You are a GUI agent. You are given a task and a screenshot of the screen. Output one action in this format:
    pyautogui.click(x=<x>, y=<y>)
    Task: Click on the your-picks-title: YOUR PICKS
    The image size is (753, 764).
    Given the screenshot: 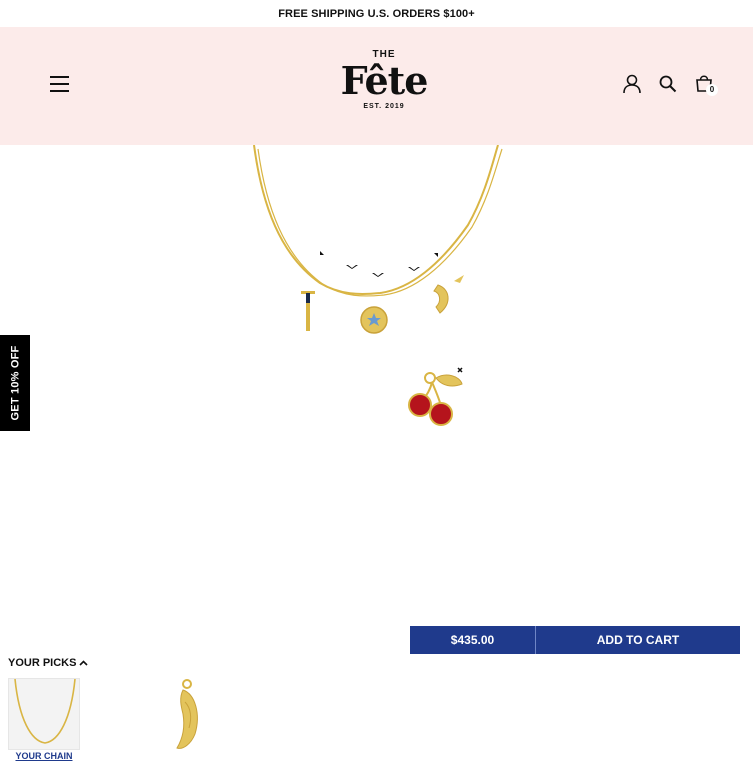 What is the action you would take?
    pyautogui.click(x=42, y=663)
    